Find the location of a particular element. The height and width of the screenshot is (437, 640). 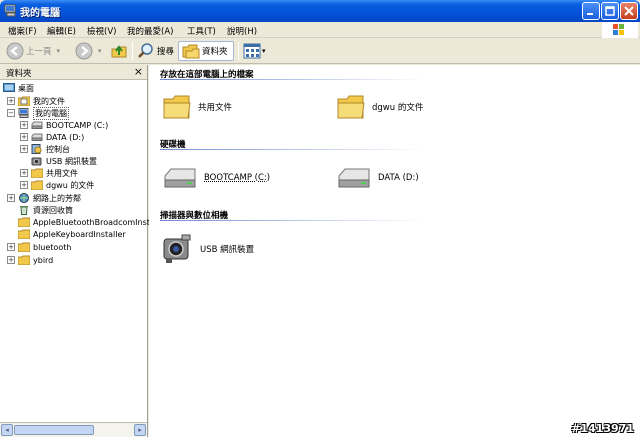

tree-item-my-computer: − 我的電腦 is located at coordinates (38, 113).